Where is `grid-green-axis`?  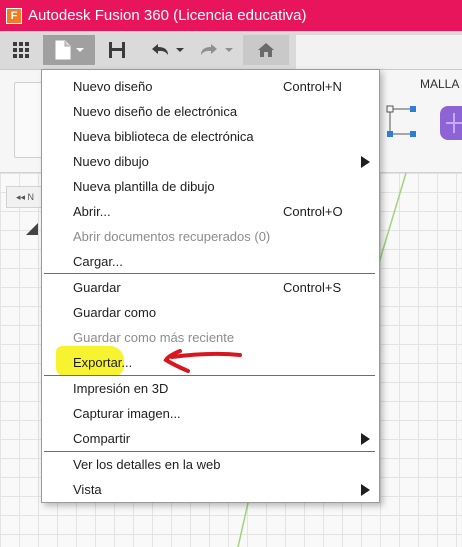
grid-green-axis is located at coordinates (388, 233).